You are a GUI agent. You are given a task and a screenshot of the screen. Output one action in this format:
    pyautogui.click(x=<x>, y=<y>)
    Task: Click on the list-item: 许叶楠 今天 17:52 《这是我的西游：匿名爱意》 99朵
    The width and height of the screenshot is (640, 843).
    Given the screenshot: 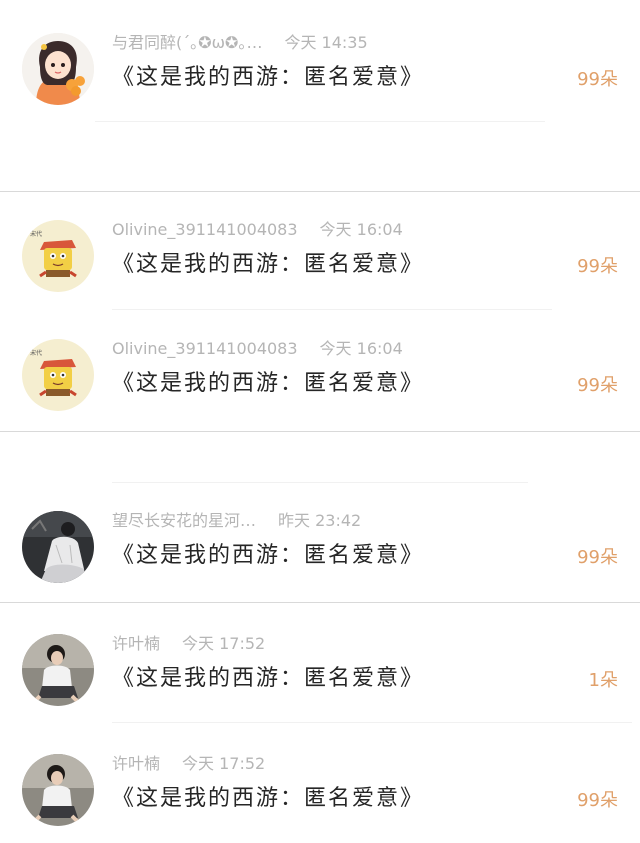 What is the action you would take?
    pyautogui.click(x=320, y=791)
    